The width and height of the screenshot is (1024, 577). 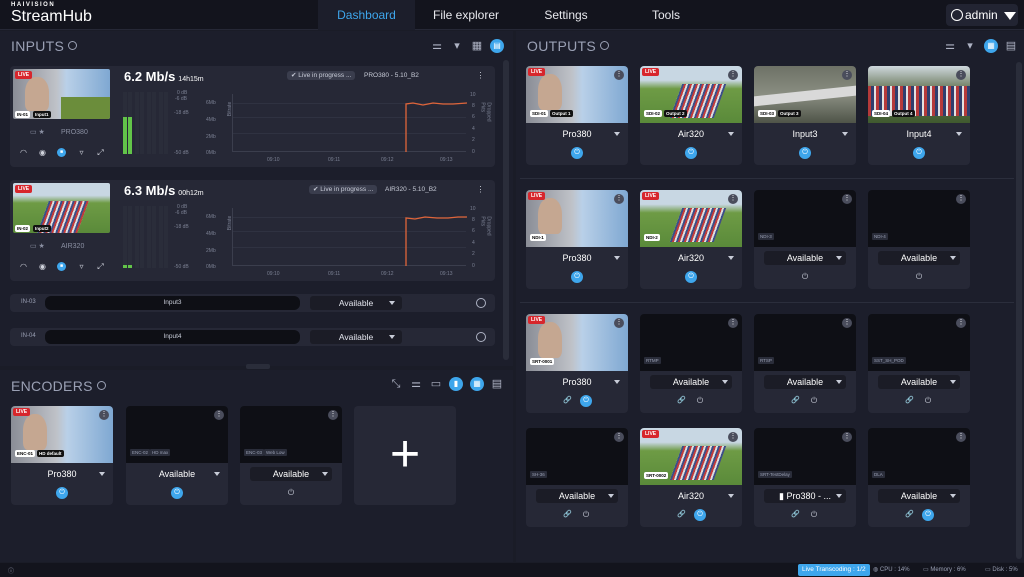 I want to click on slot-name: Input3, so click(x=172, y=303).